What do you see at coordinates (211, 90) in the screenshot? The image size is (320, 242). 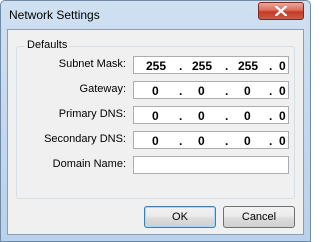 I see `gateway-field: 0 . 0 . 0 . 0` at bounding box center [211, 90].